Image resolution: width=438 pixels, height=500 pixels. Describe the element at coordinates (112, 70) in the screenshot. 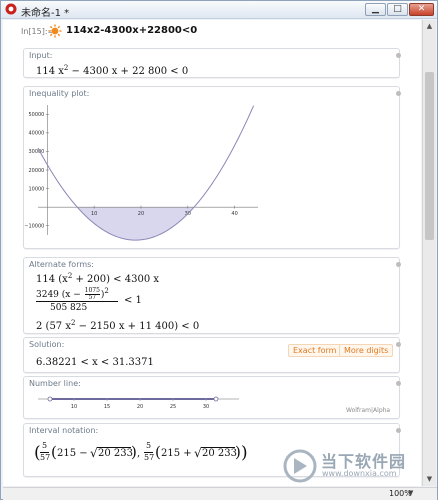

I see `input-expression: 114 x2 − 4300 x + 22 800 < 0` at that location.